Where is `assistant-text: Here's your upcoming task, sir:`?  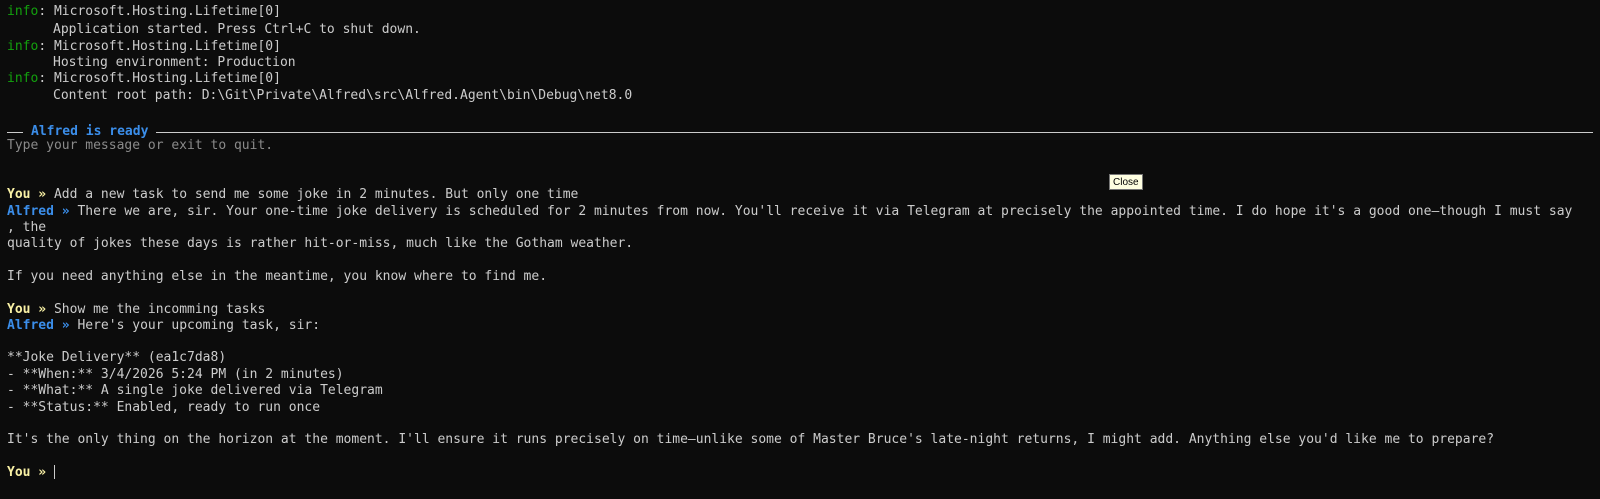
assistant-text: Here's your upcoming task, sir: is located at coordinates (199, 325).